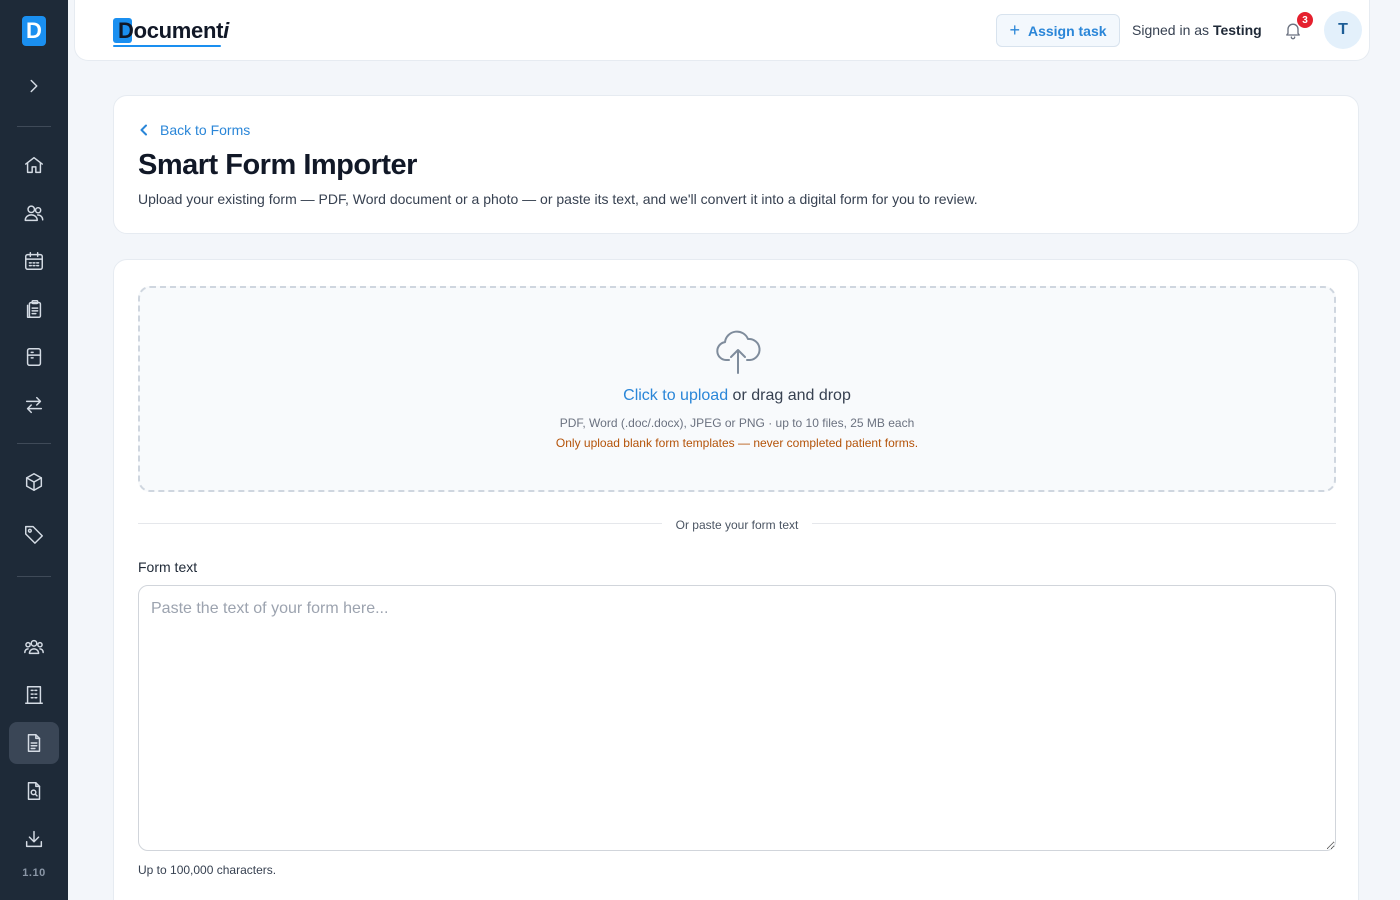 The image size is (1400, 900). I want to click on box-icon, so click(34, 482).